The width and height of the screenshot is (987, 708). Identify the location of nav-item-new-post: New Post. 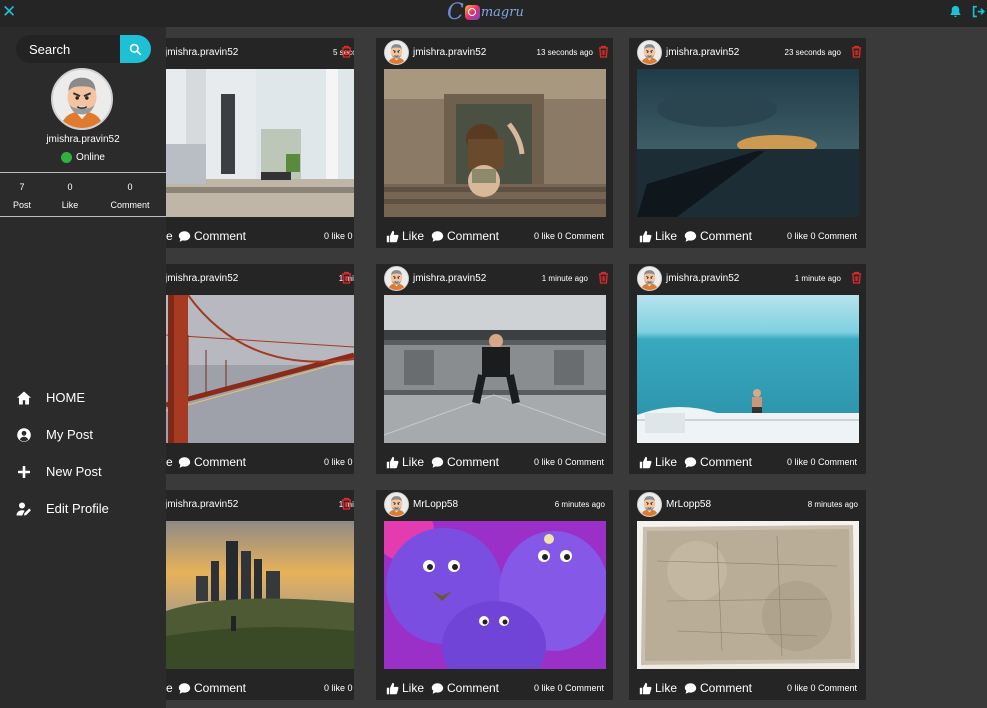
(83, 472).